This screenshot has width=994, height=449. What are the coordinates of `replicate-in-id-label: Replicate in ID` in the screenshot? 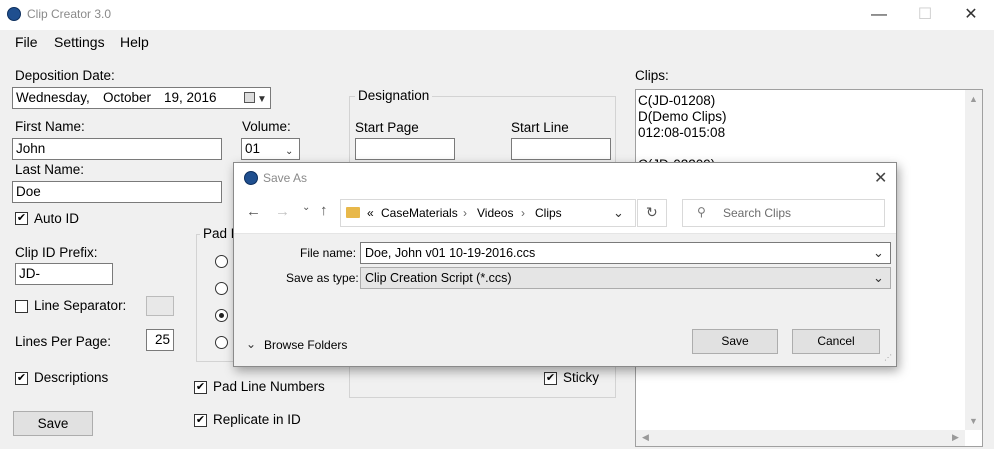 It's located at (257, 419).